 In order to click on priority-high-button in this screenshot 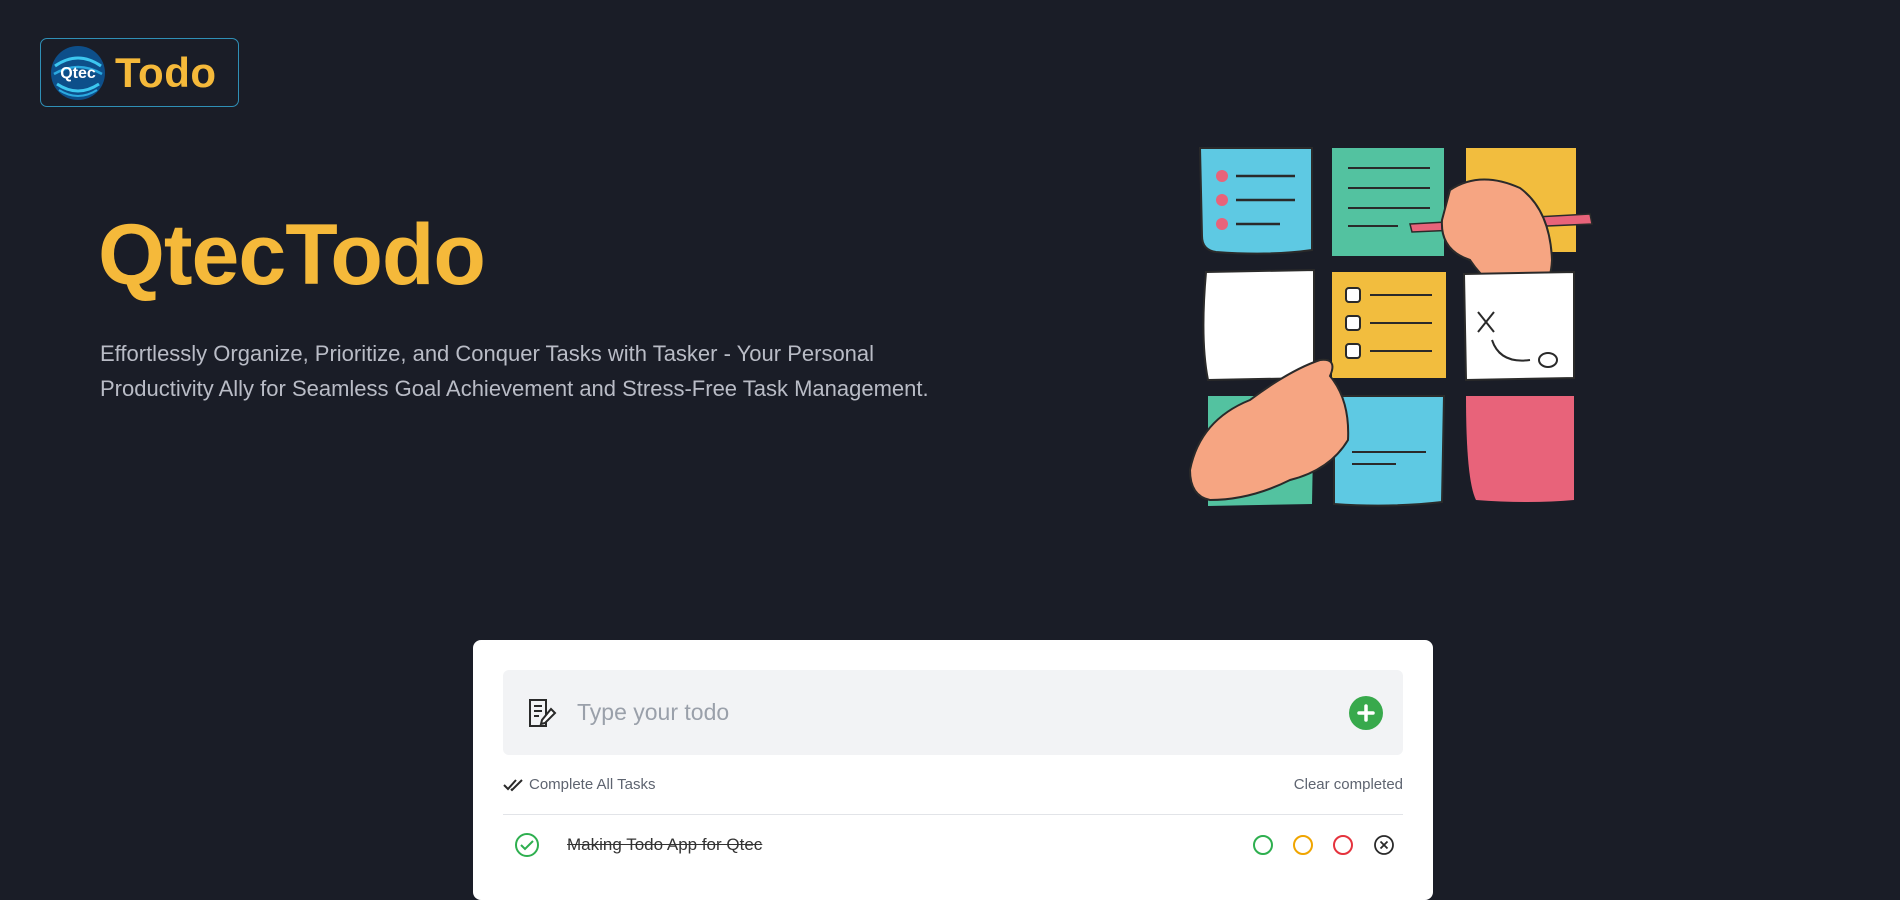, I will do `click(1343, 845)`.